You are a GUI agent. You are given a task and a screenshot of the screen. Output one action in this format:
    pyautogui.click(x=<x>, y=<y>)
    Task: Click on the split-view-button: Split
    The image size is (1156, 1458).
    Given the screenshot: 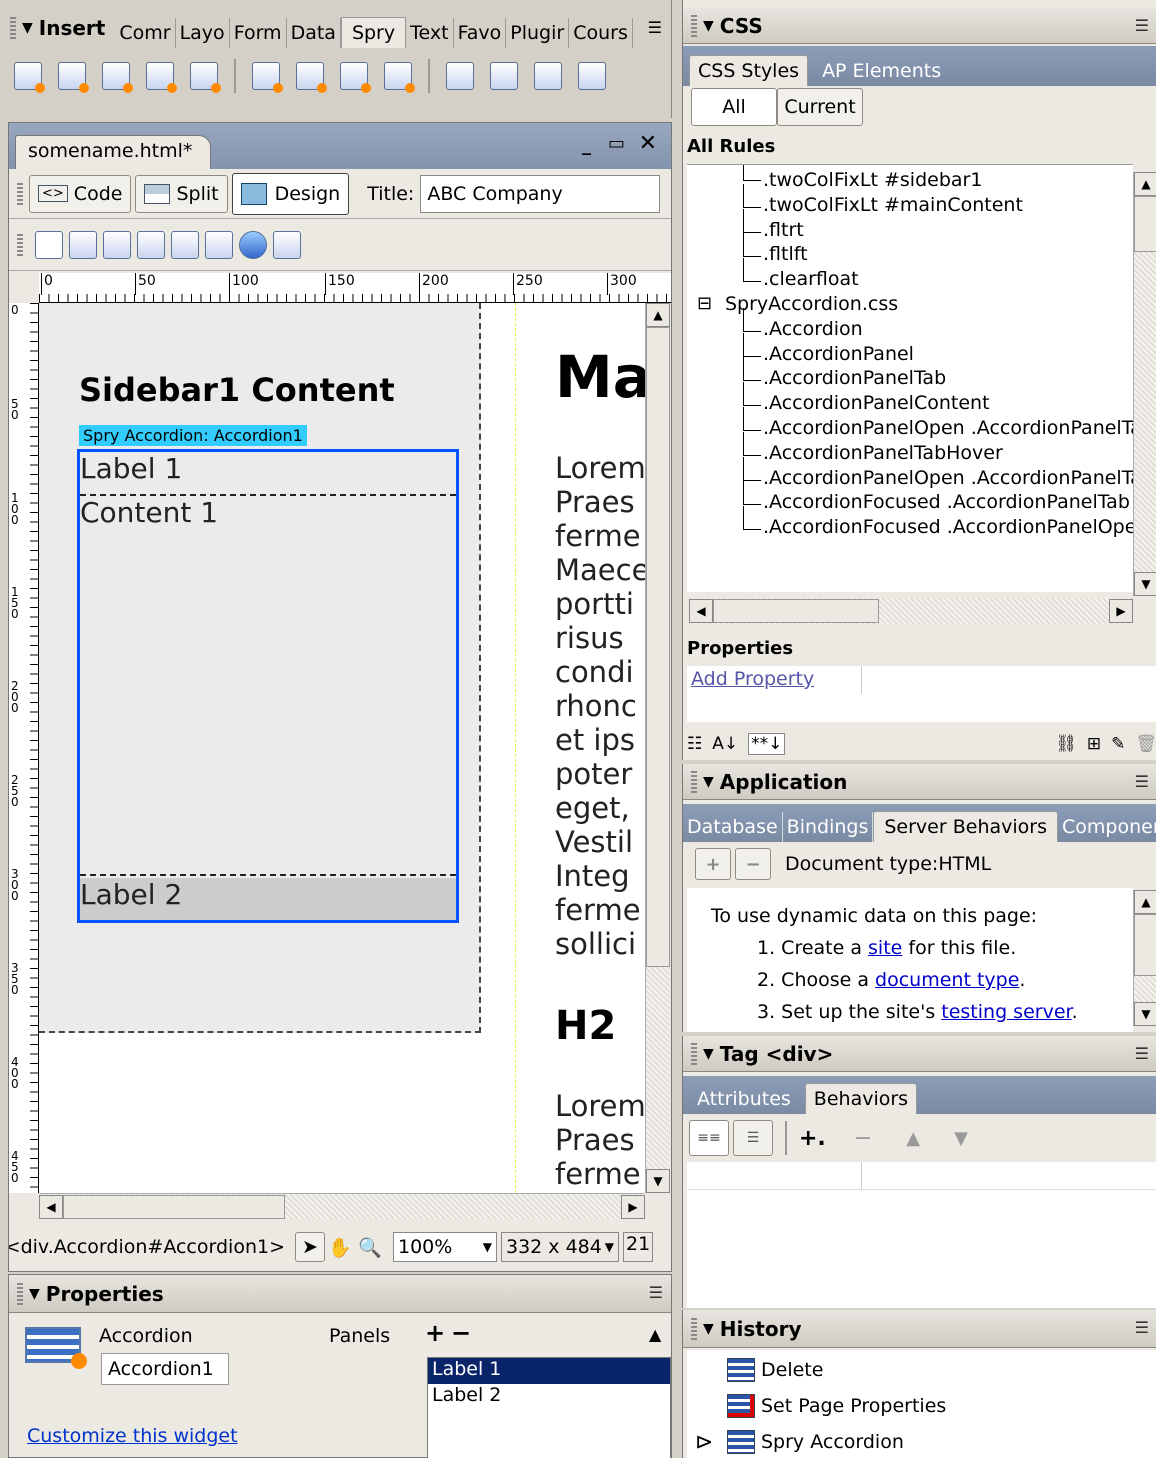 What is the action you would take?
    pyautogui.click(x=181, y=193)
    